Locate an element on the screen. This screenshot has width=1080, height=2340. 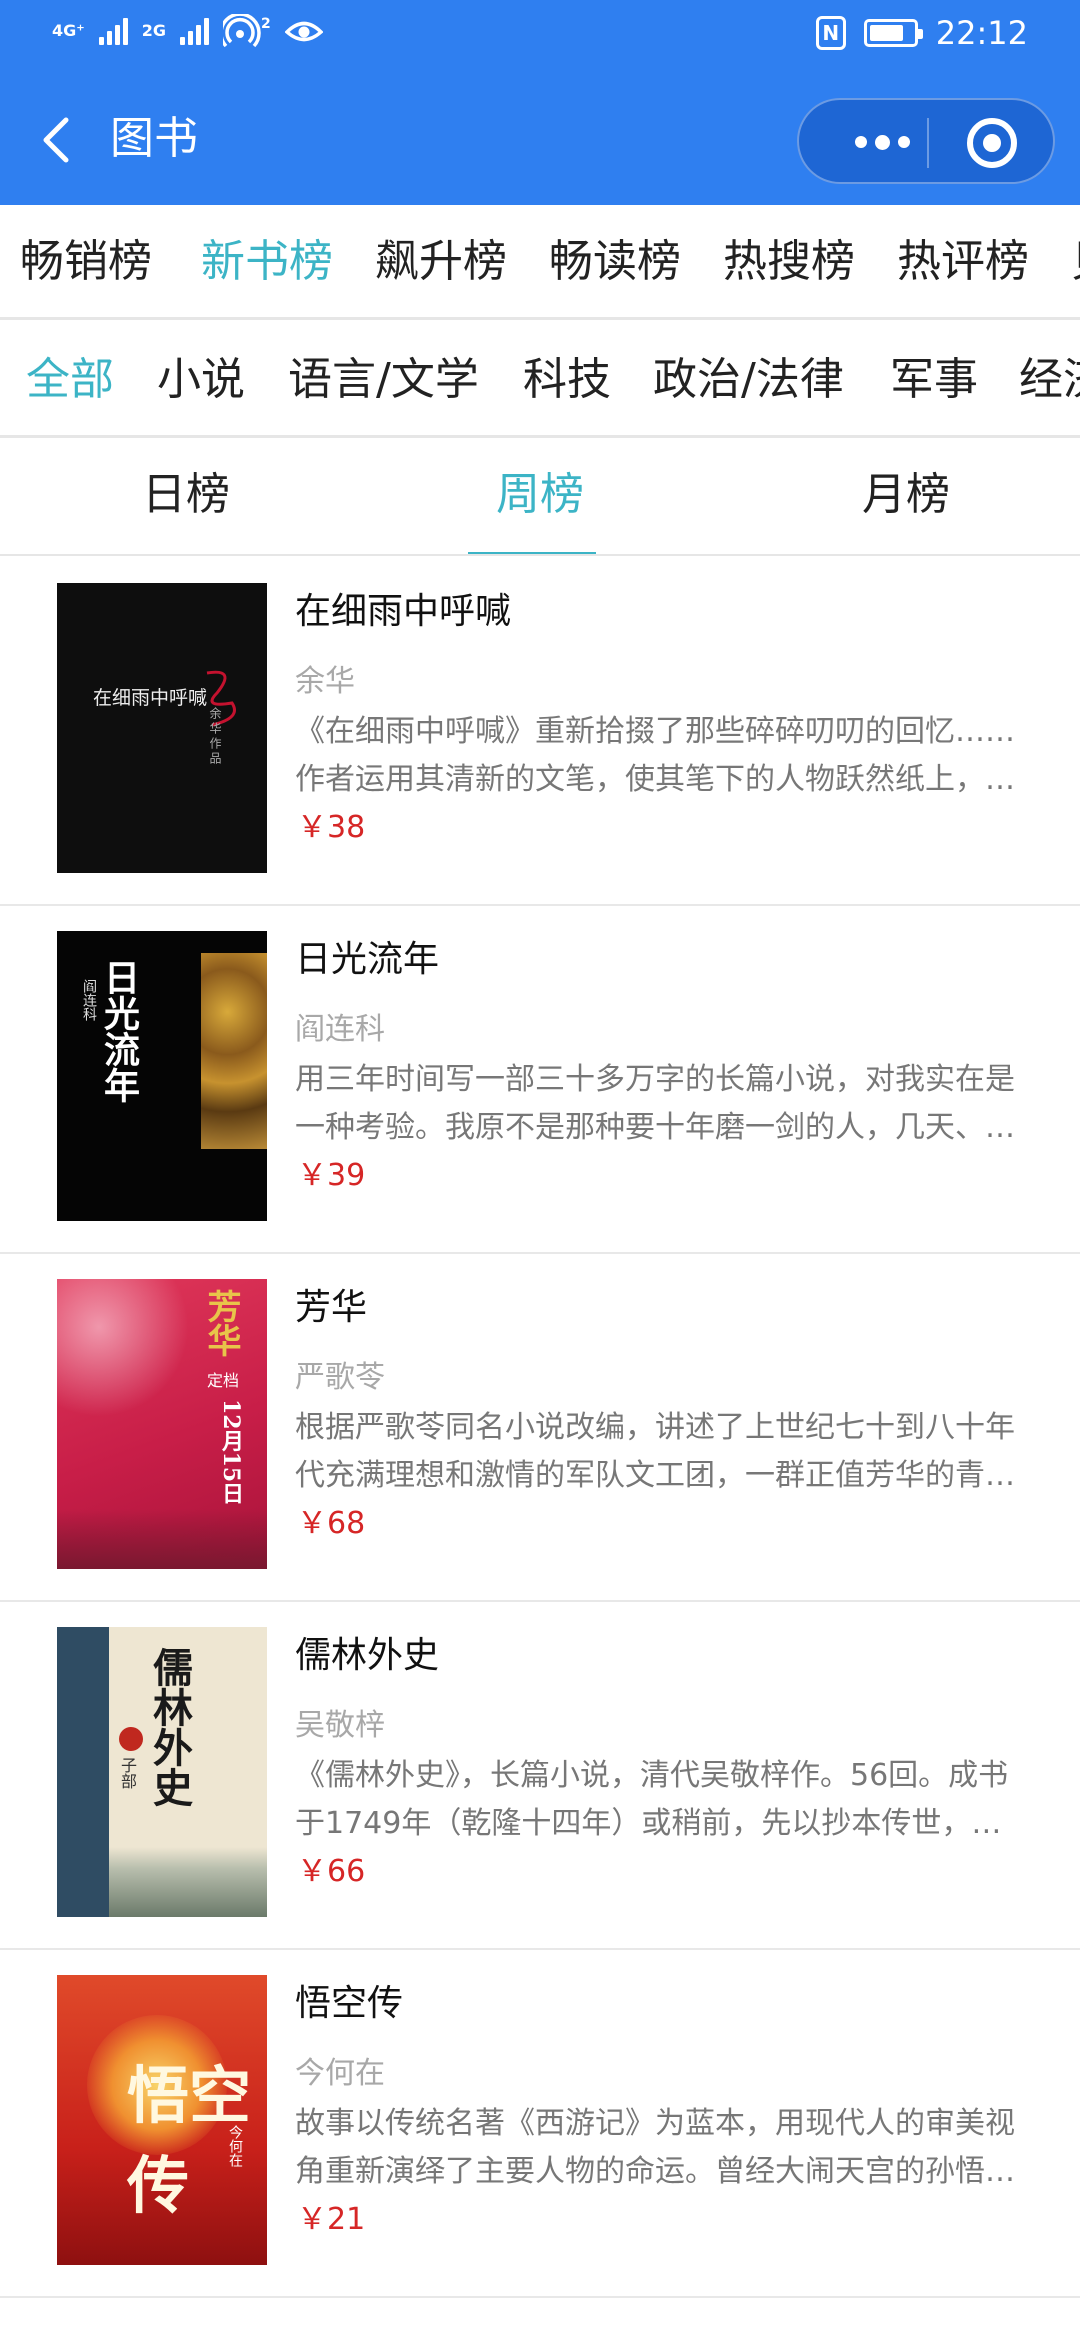
cover-spine is located at coordinates (83, 1772).